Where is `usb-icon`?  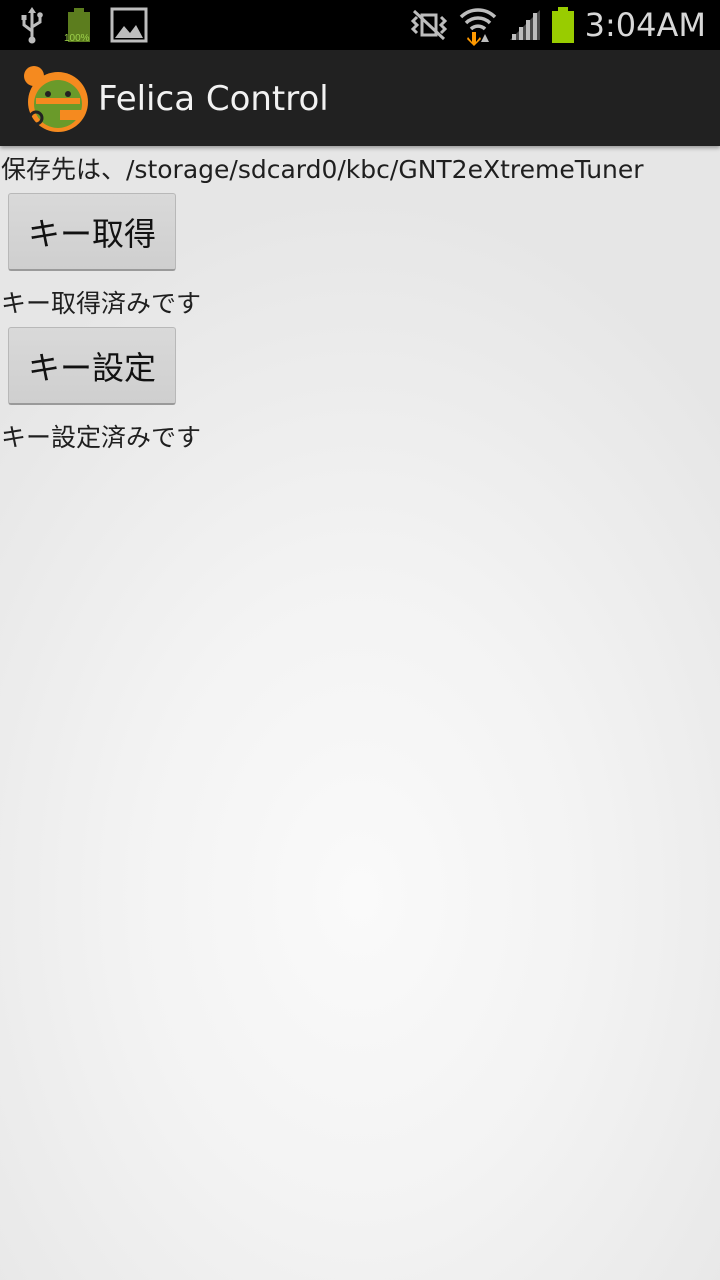
usb-icon is located at coordinates (32, 25).